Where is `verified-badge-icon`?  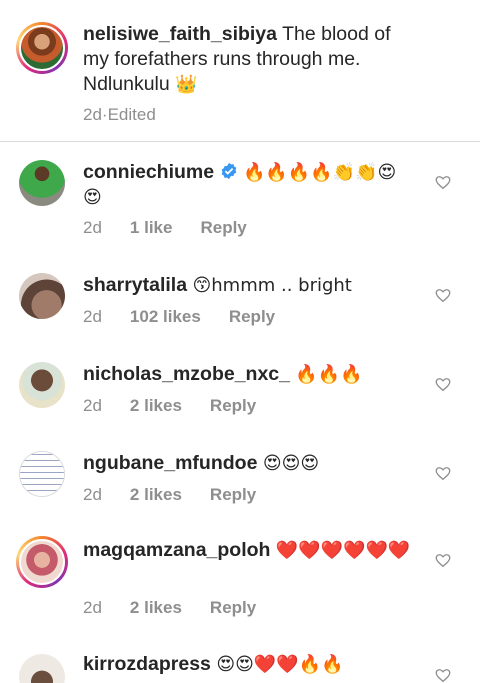 verified-badge-icon is located at coordinates (228, 171).